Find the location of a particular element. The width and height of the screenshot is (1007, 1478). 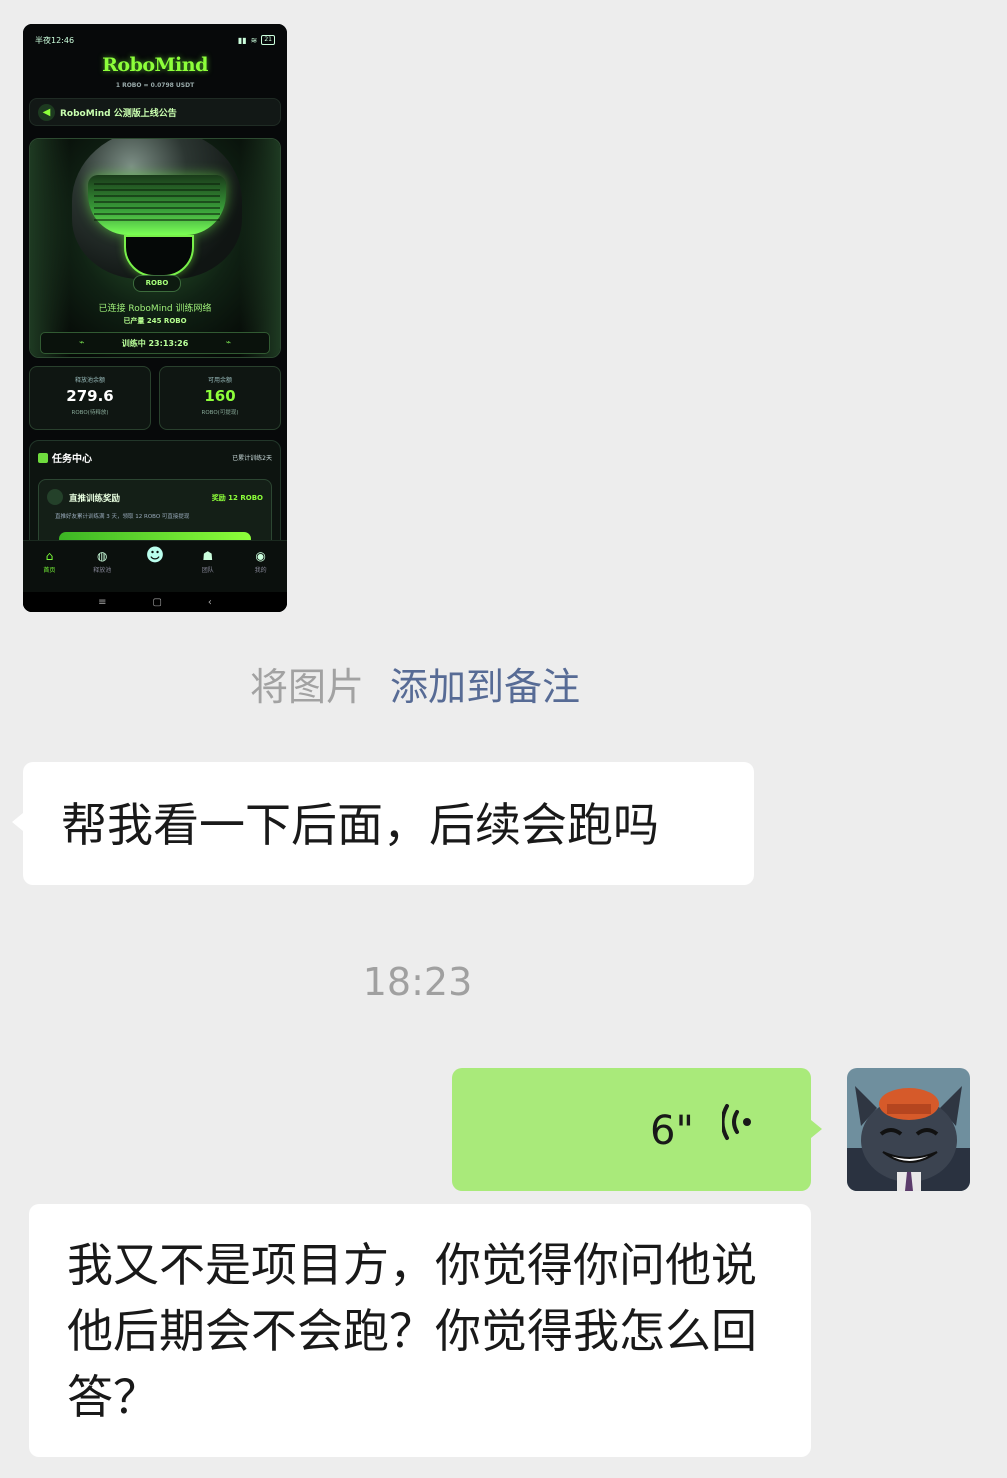

tab-robot: ☻ is located at coordinates (155, 567).